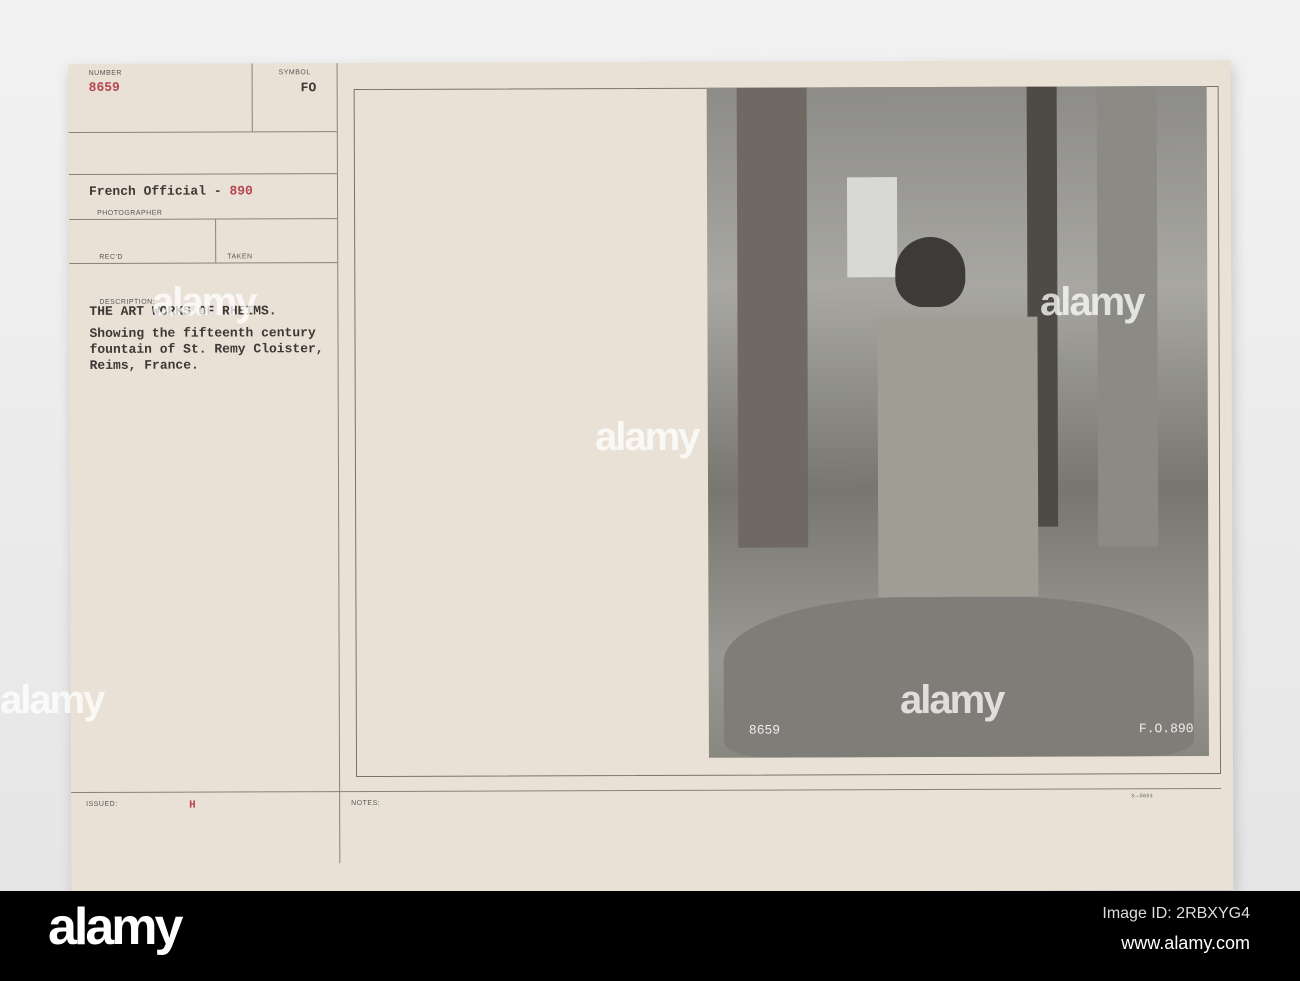 This screenshot has height=981, width=1300. I want to click on recd-label: REC'D, so click(111, 257).